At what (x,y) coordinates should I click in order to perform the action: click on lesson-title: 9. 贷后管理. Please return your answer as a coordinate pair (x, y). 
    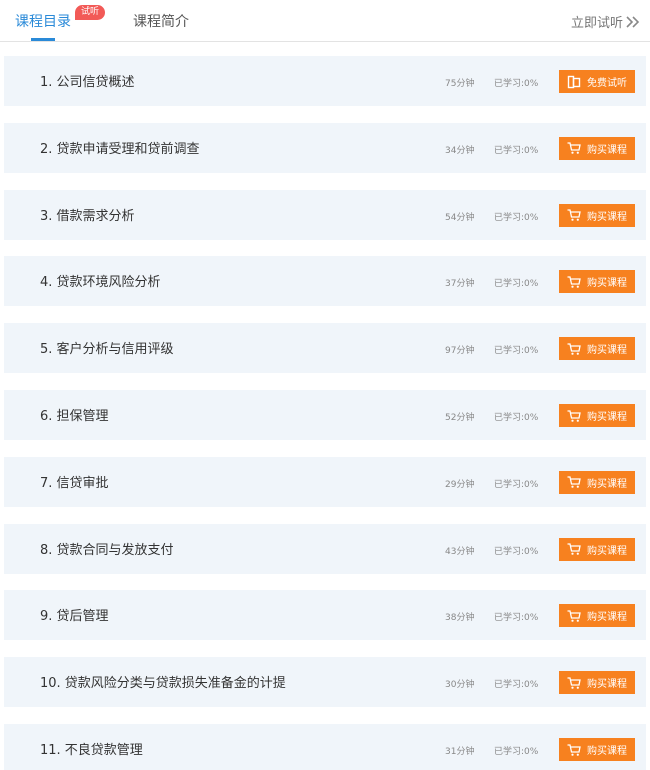
    Looking at the image, I should click on (74, 614).